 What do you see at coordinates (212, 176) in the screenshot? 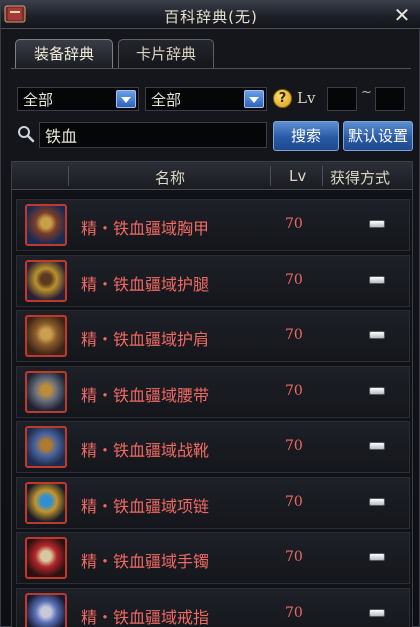
I see `table-header: 名称 Lv 获得方式` at bounding box center [212, 176].